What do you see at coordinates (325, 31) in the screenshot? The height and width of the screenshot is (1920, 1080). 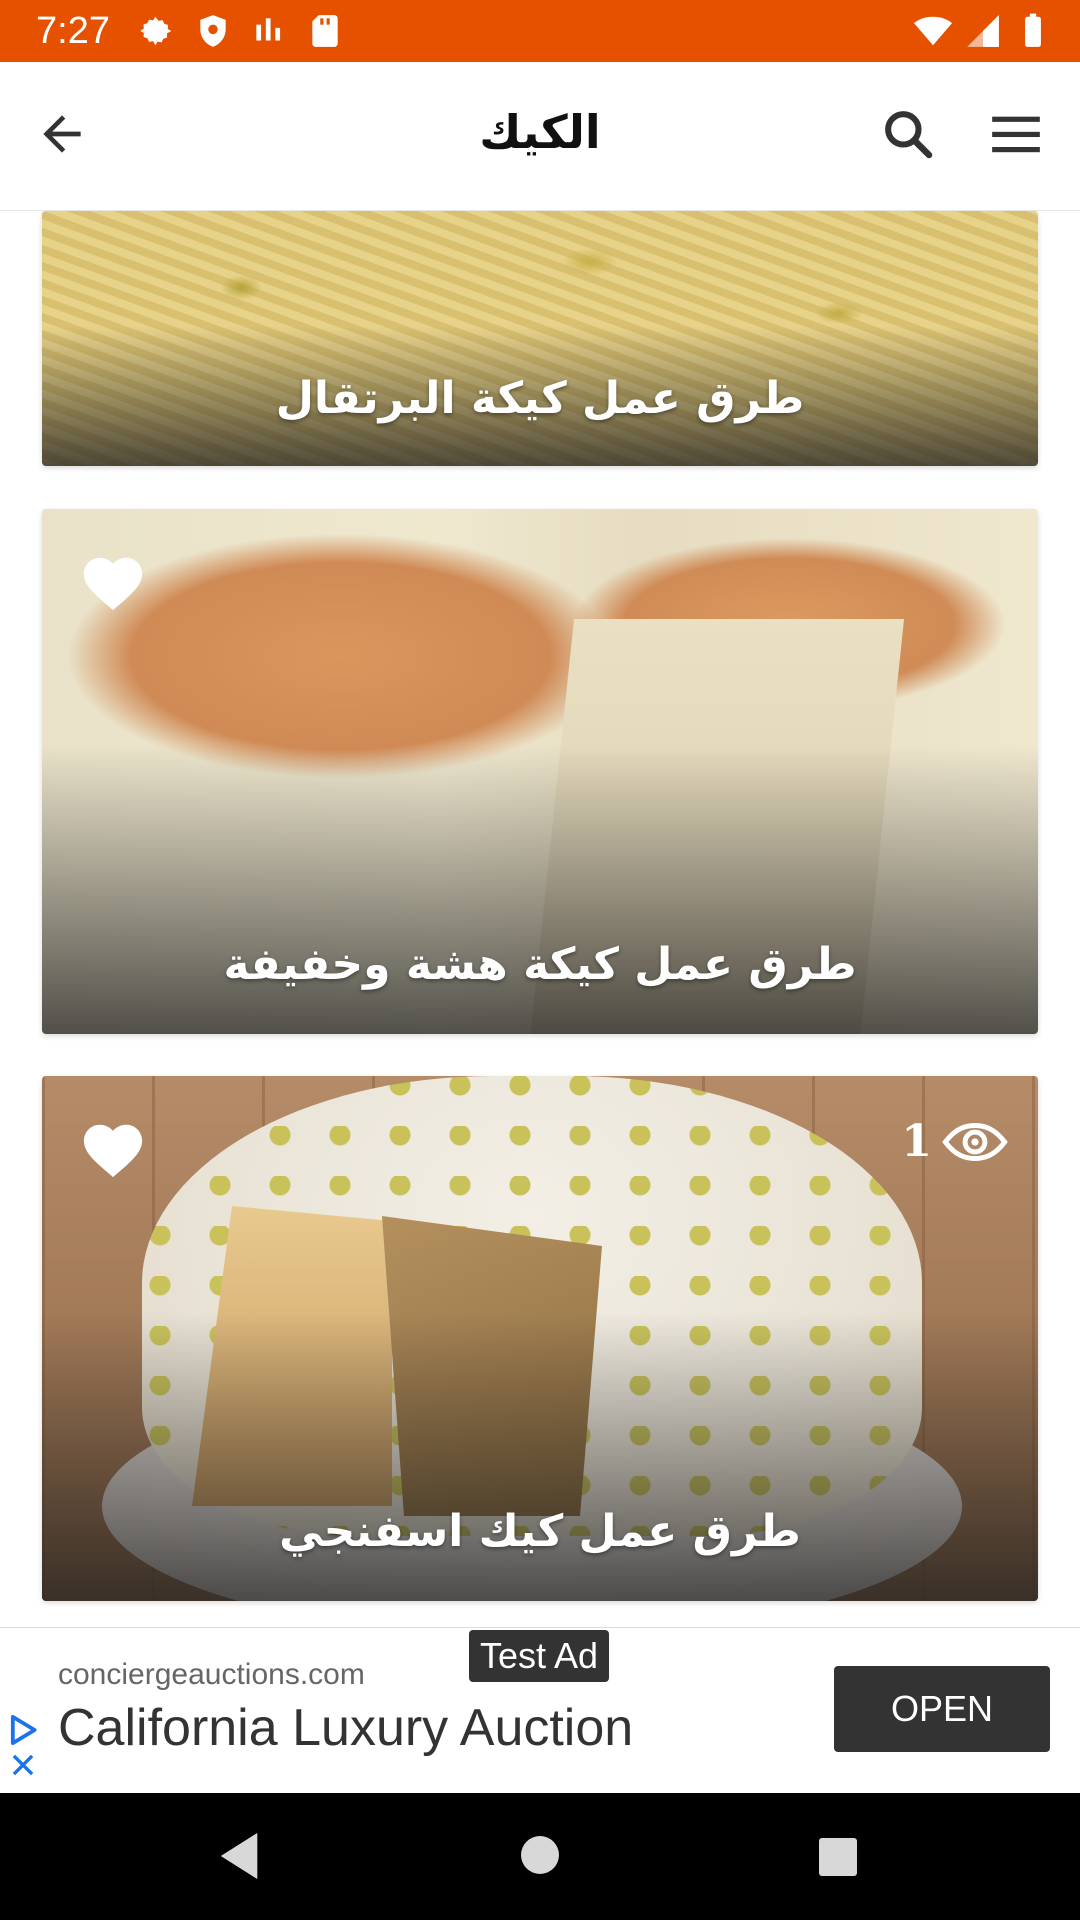 I see `sd-card-icon` at bounding box center [325, 31].